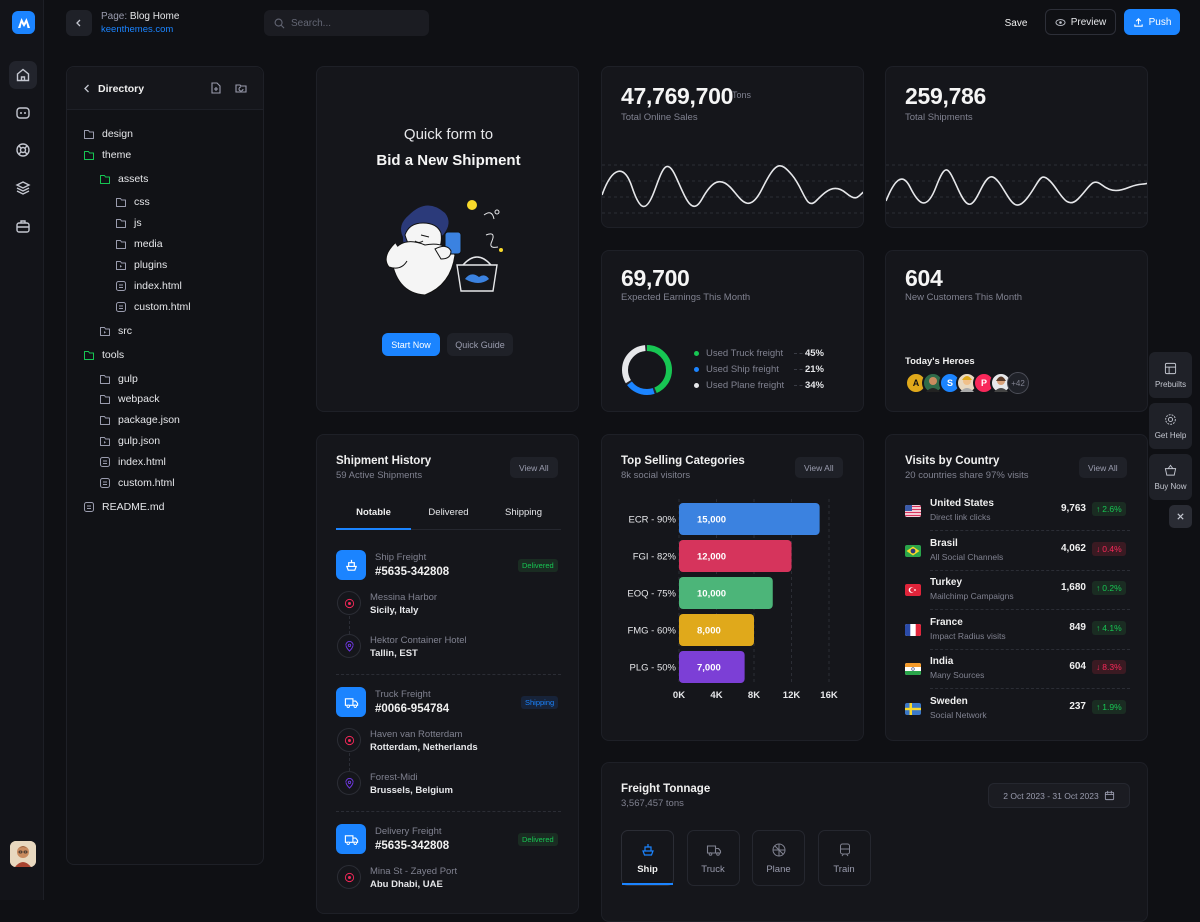  Describe the element at coordinates (373, 512) in the screenshot. I see `tab-notable: Notable` at that location.